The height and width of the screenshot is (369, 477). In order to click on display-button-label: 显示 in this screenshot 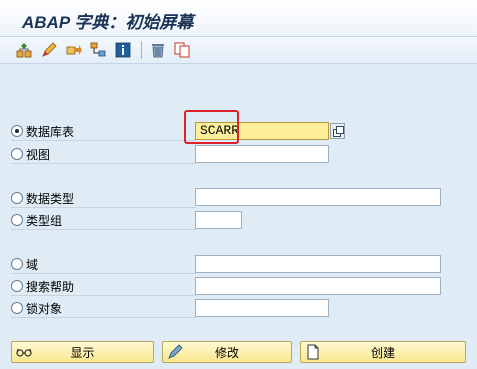, I will do `click(82, 352)`.